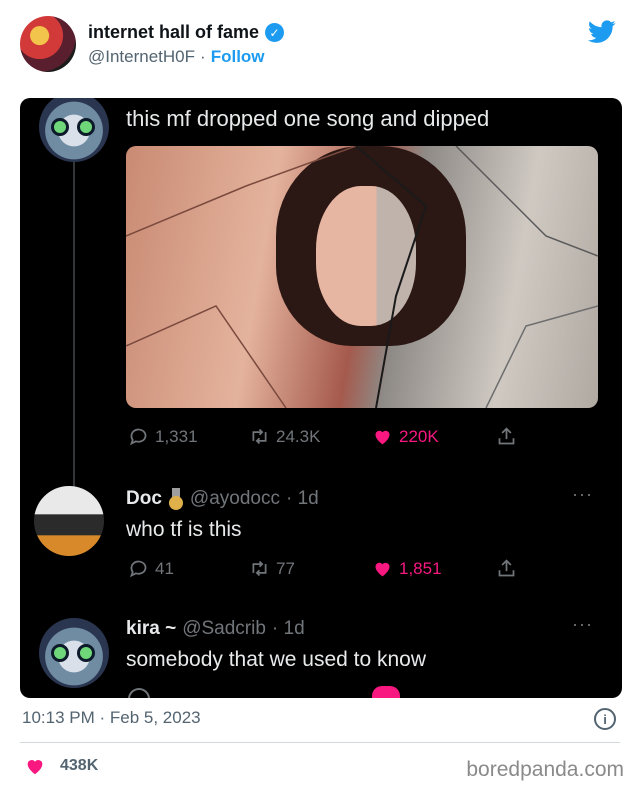 Image resolution: width=640 pixels, height=792 pixels. Describe the element at coordinates (184, 529) in the screenshot. I see `reply-text: who tf is this` at that location.